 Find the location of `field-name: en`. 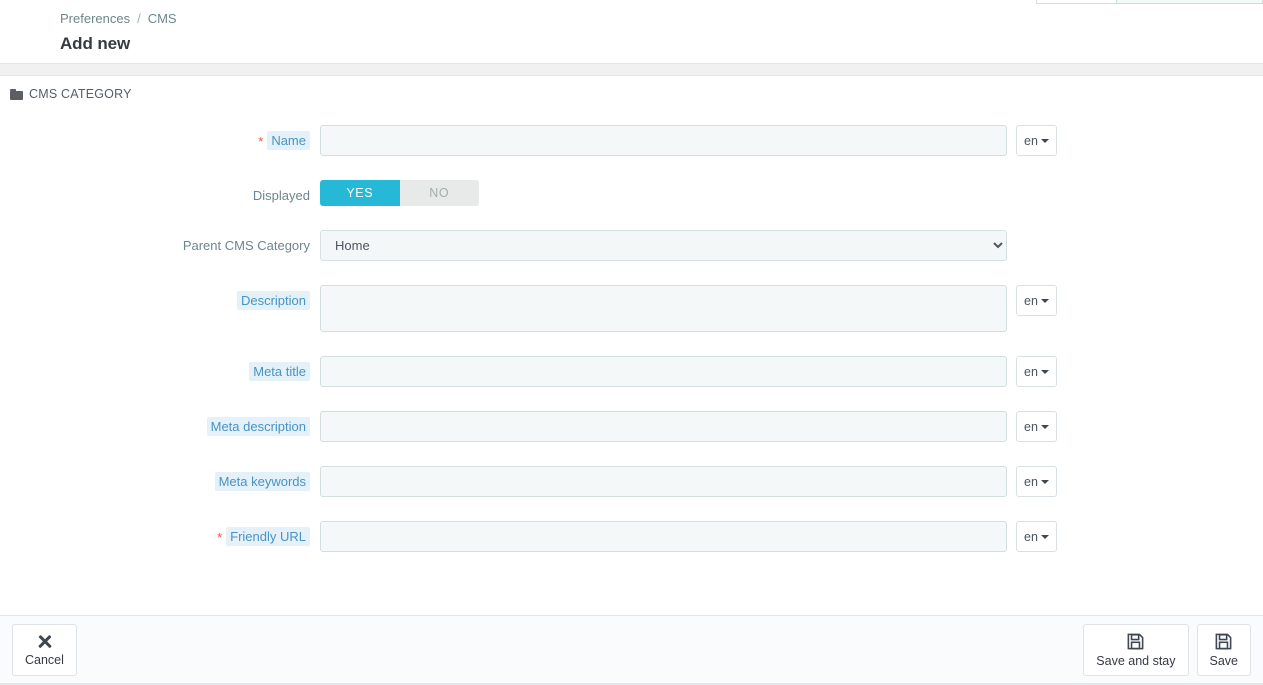

field-name: en is located at coordinates (688, 140).